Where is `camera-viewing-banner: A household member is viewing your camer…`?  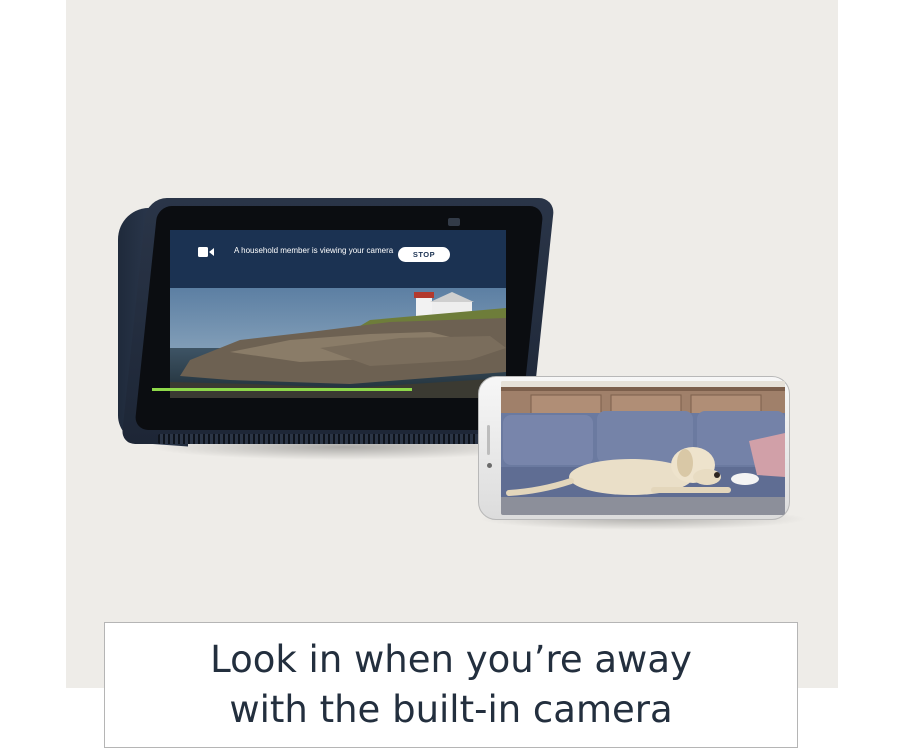 camera-viewing-banner: A household member is viewing your camer… is located at coordinates (338, 259).